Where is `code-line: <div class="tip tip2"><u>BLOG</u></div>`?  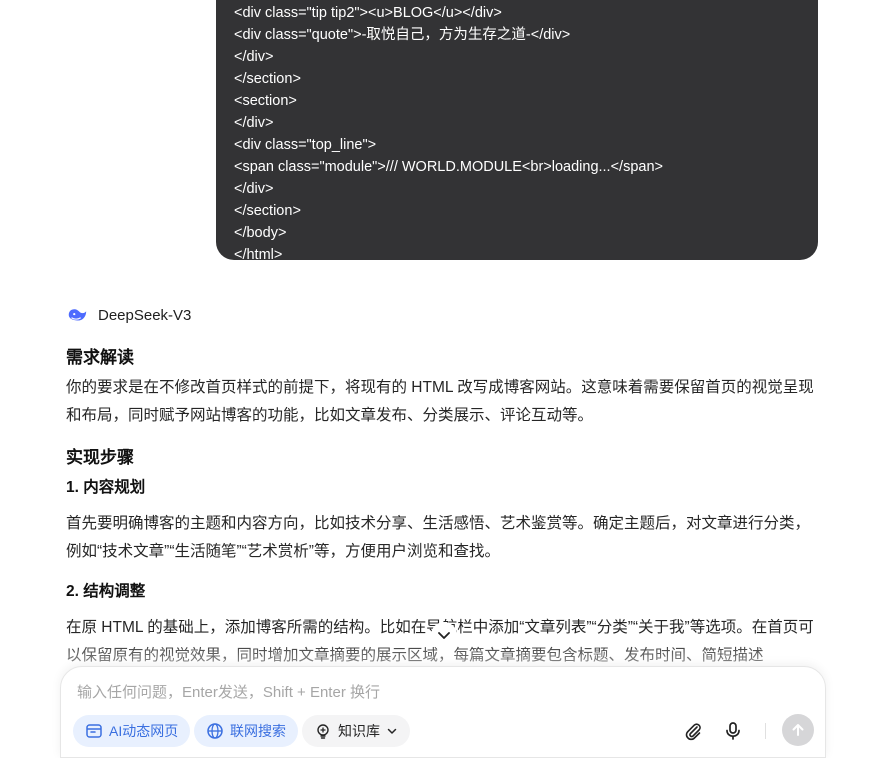 code-line: <div class="tip tip2"><u>BLOG</u></div> is located at coordinates (368, 13).